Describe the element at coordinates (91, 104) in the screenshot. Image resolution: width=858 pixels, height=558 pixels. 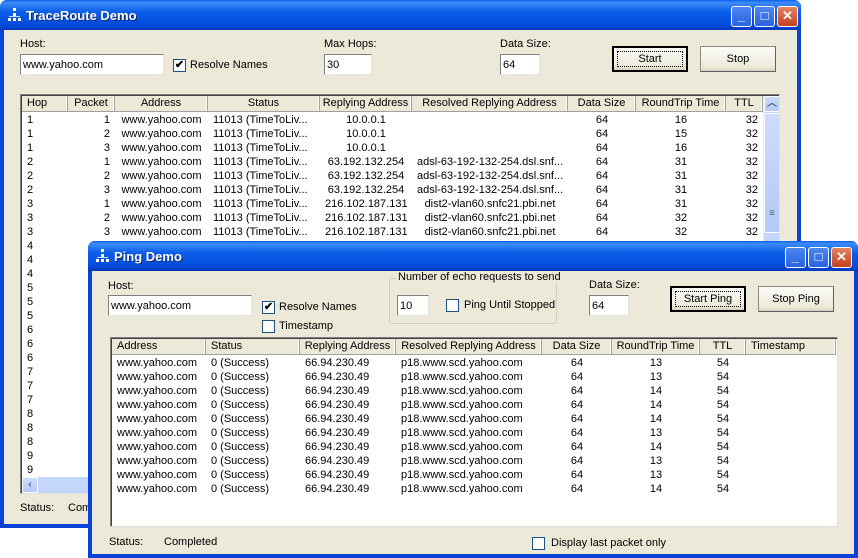
I see `column-header: Packet` at that location.